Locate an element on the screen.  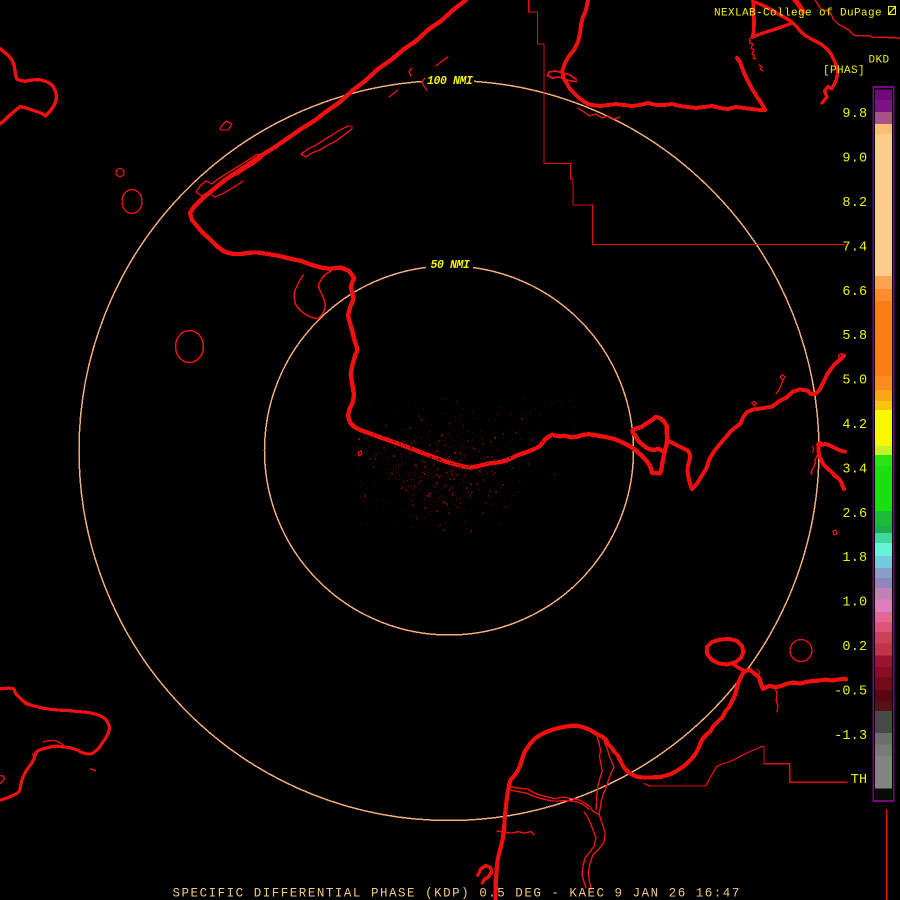
svg-text: -1.3 is located at coordinates (850, 736).